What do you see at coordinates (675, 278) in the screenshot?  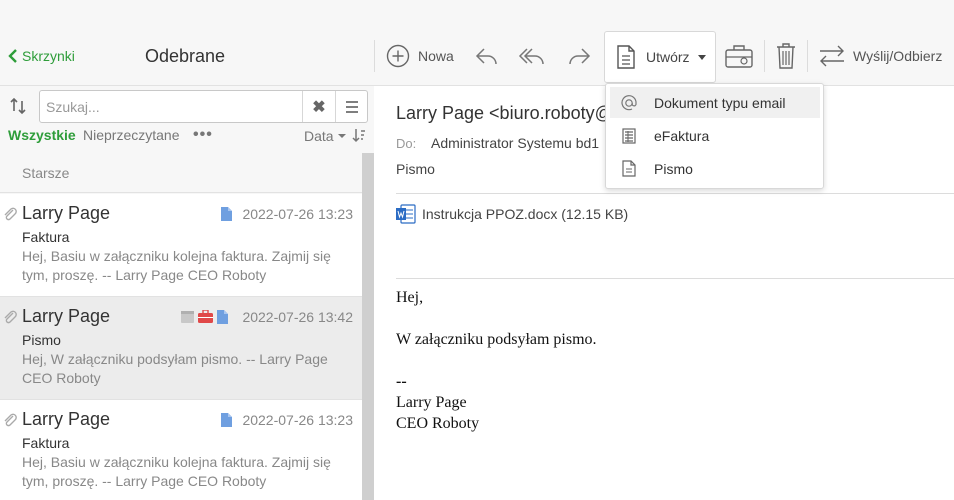 I see `body-divider` at bounding box center [675, 278].